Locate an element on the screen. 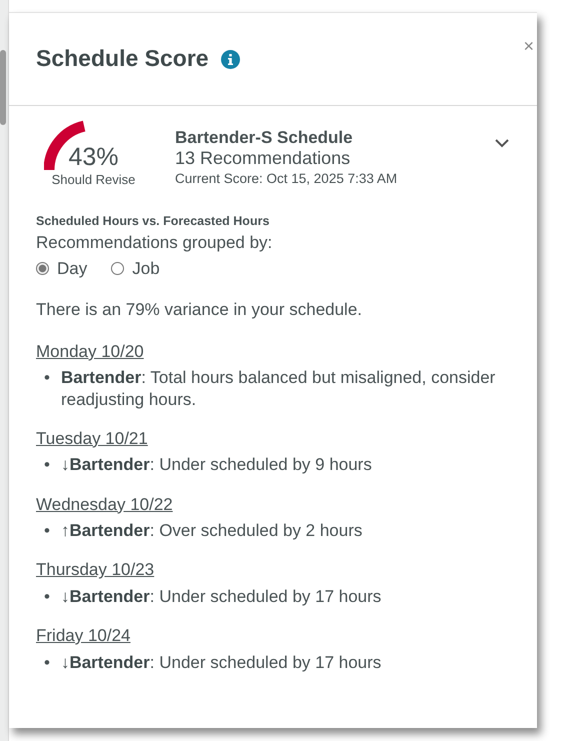 The image size is (563, 741). current-score-date: Current Score: Oct 15, 2025 7:33 AM is located at coordinates (286, 179).